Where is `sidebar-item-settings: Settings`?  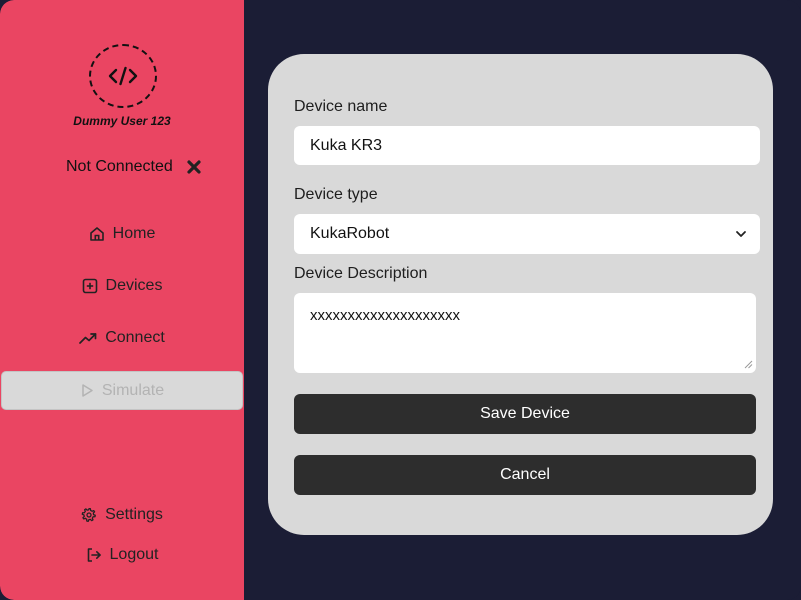
sidebar-item-settings: Settings is located at coordinates (122, 515).